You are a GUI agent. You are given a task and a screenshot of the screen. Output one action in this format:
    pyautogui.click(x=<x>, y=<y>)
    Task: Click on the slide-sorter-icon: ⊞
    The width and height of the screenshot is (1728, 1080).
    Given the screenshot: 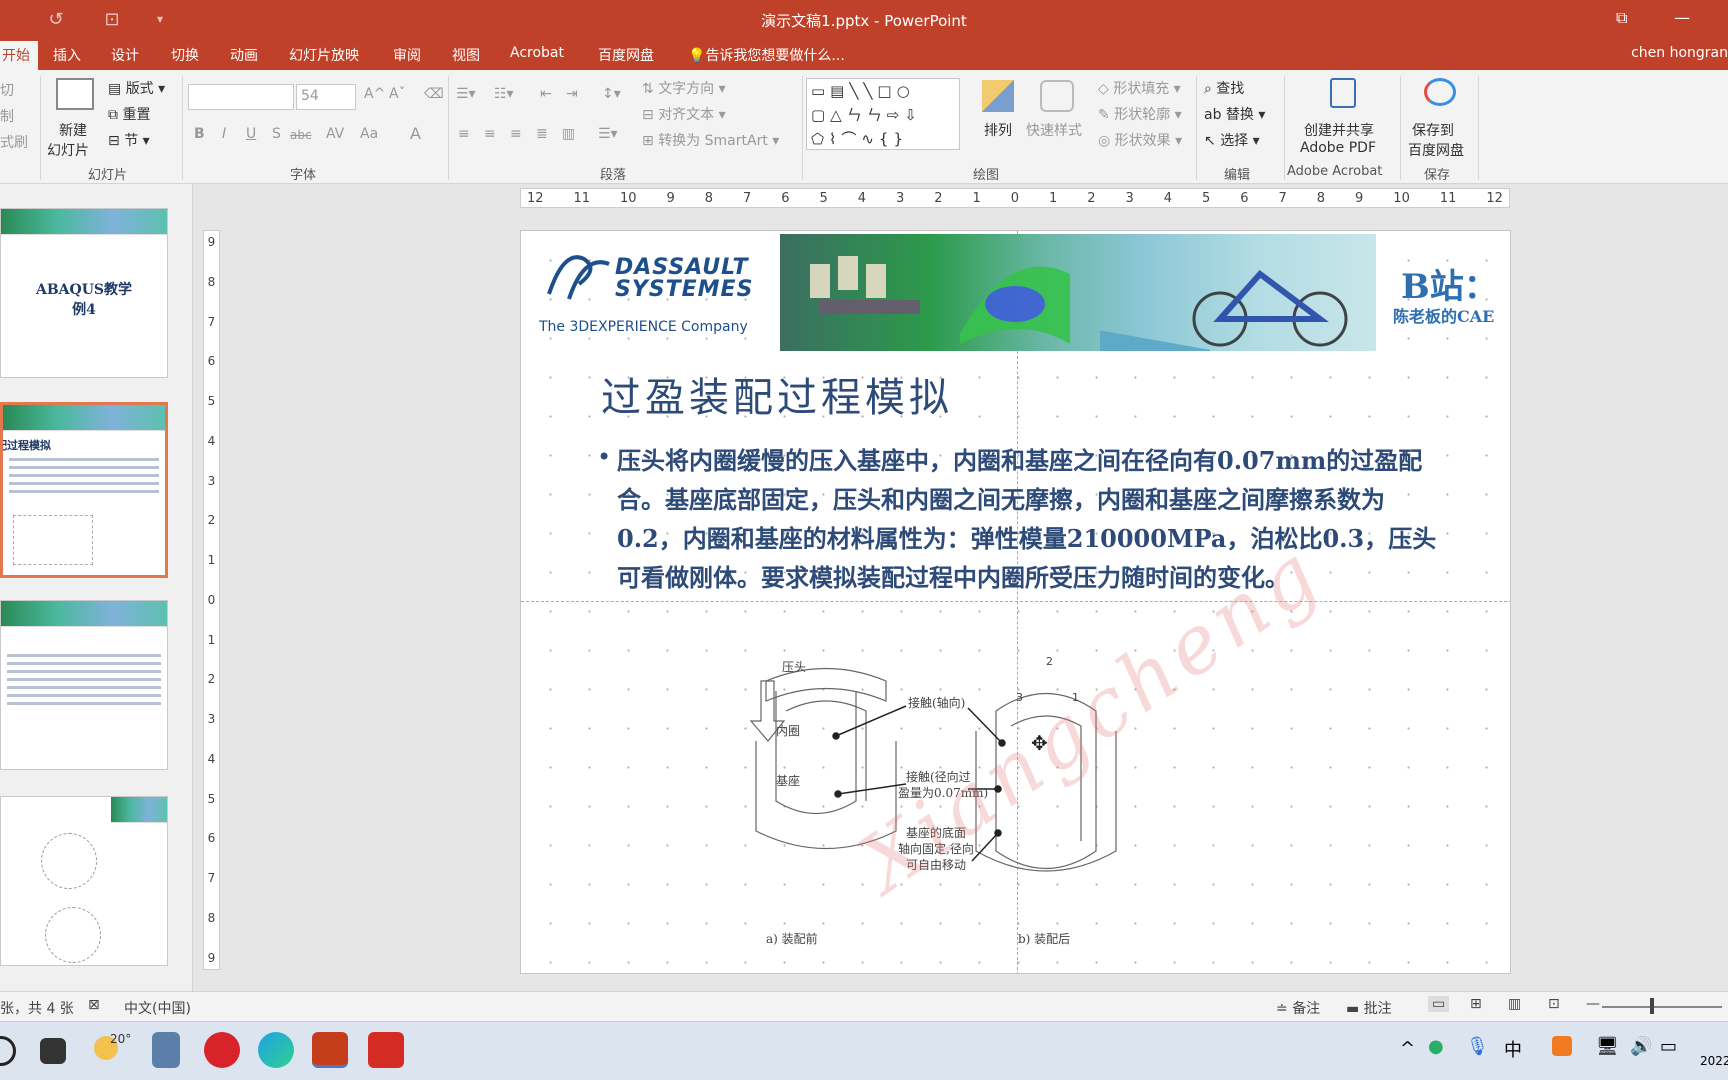 What is the action you would take?
    pyautogui.click(x=1476, y=1004)
    